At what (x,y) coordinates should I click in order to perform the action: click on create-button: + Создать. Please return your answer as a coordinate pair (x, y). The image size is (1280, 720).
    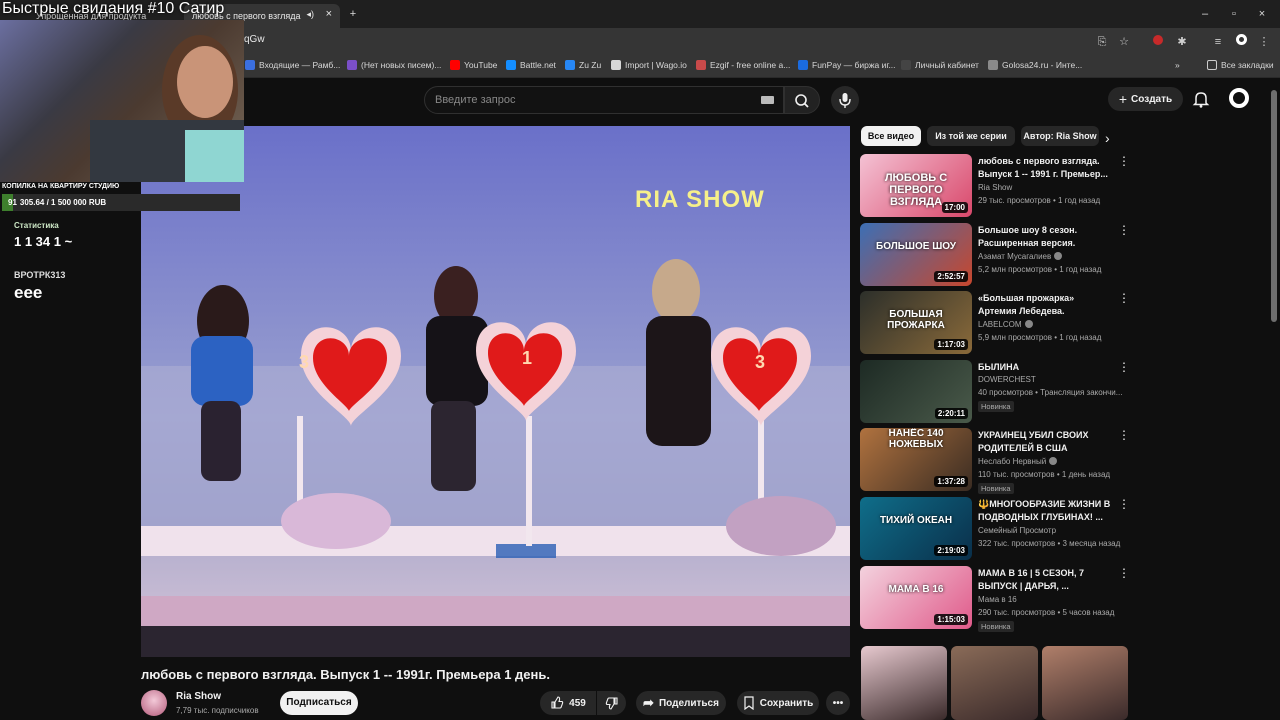
    Looking at the image, I should click on (1145, 99).